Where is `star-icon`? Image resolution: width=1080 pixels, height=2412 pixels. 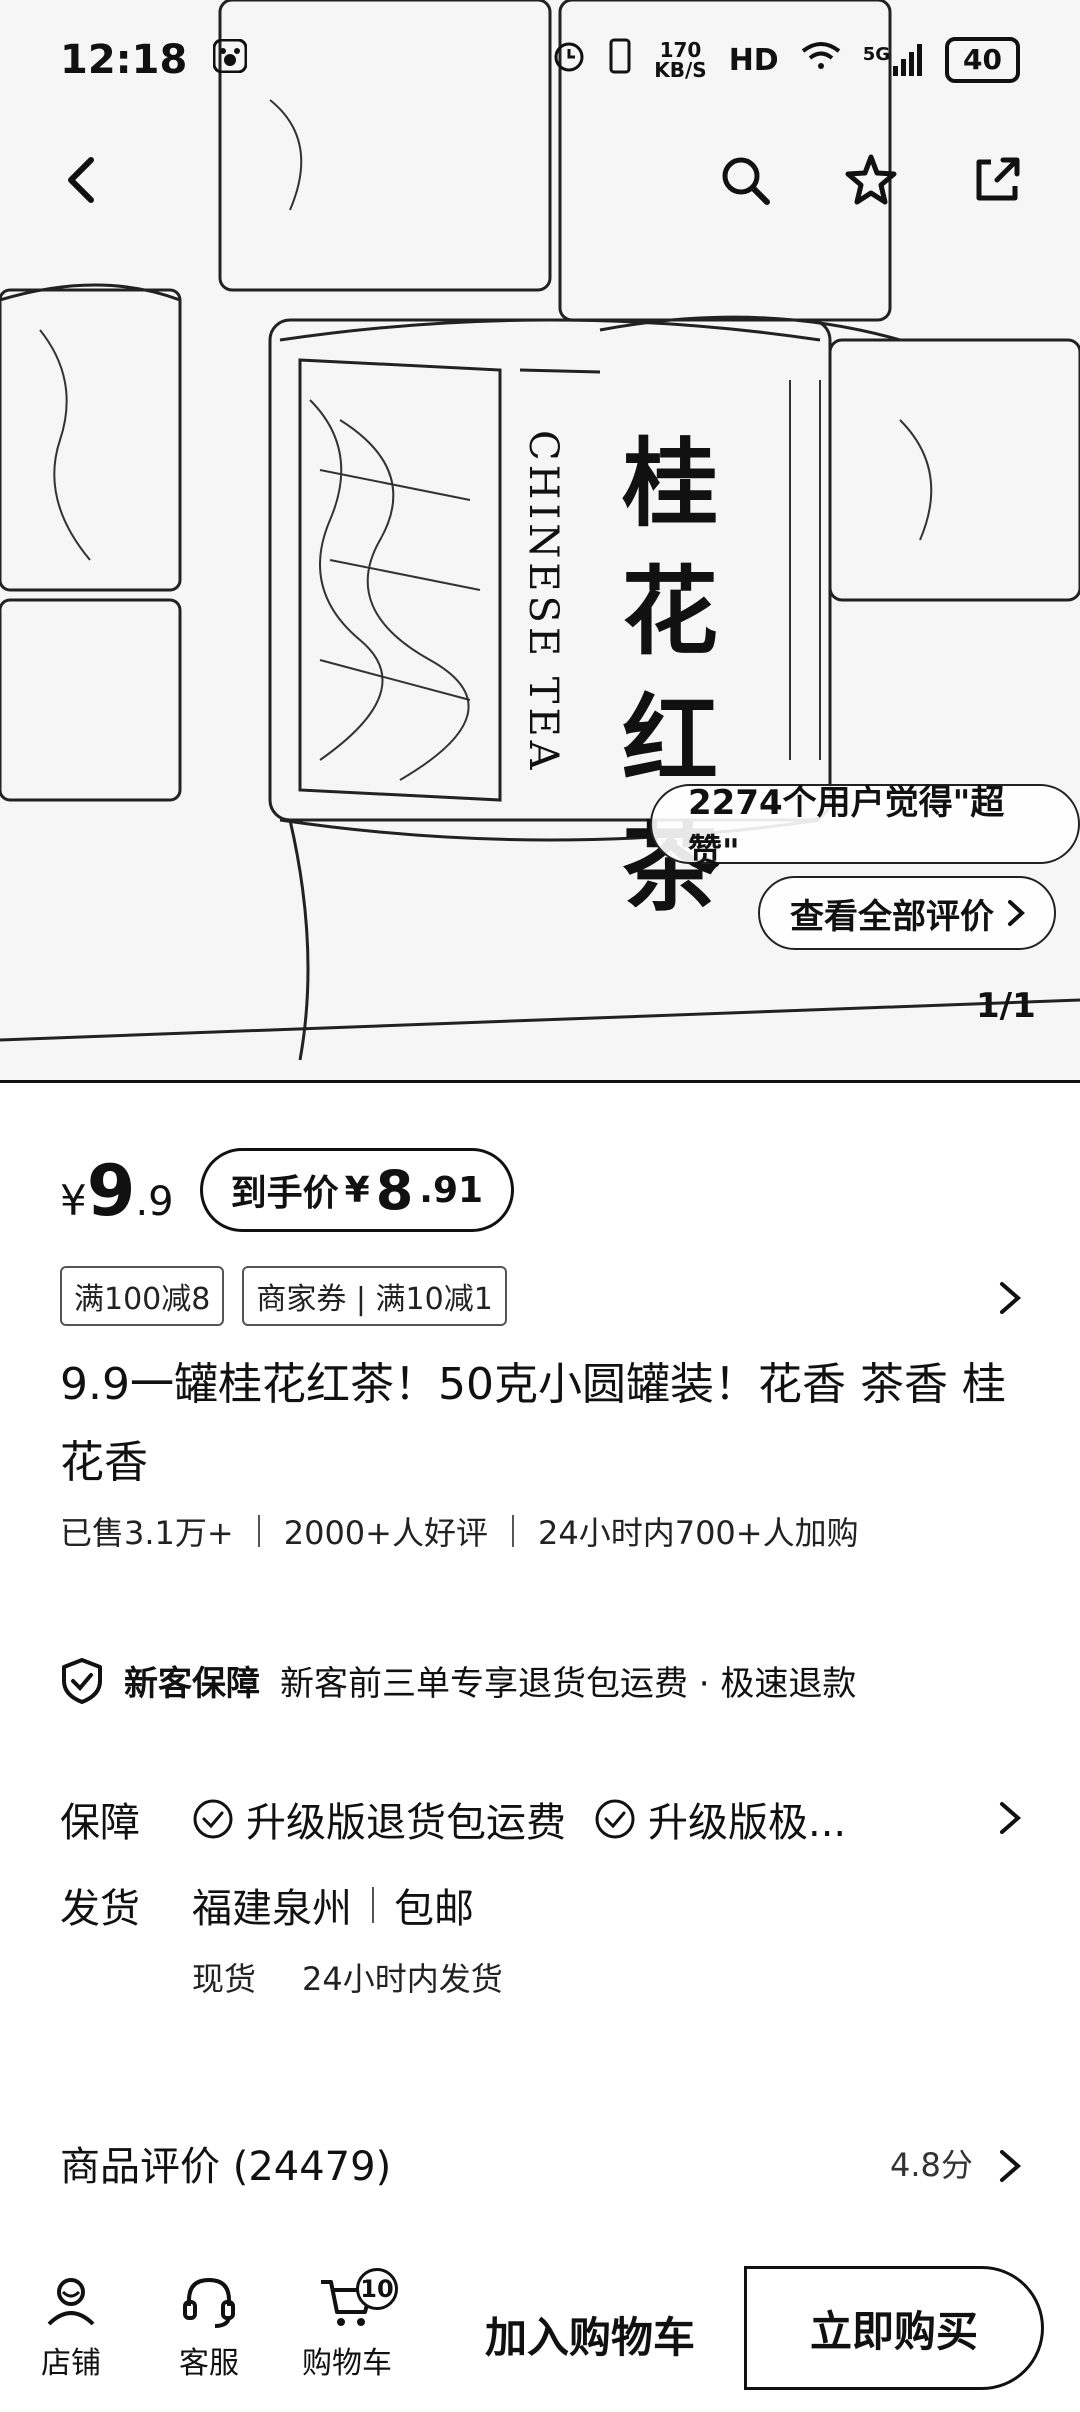
star-icon is located at coordinates (871, 179).